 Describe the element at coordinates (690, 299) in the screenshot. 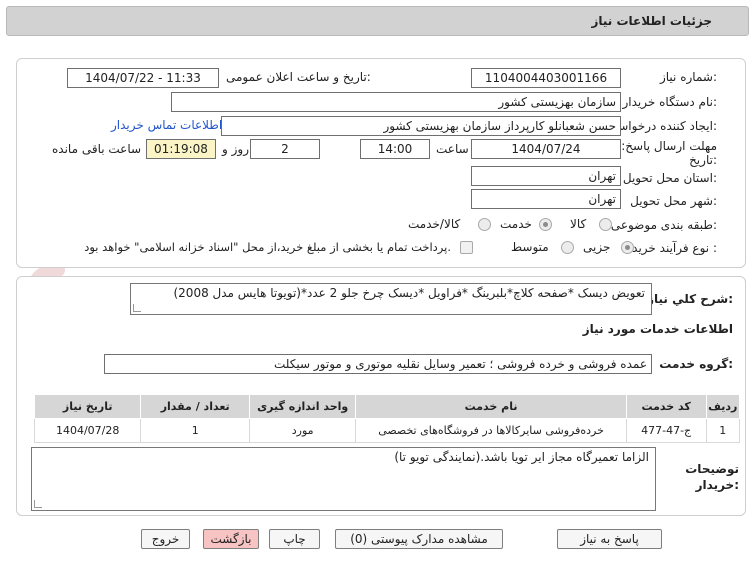

I see `description-label: شرح کلي نياز:` at that location.